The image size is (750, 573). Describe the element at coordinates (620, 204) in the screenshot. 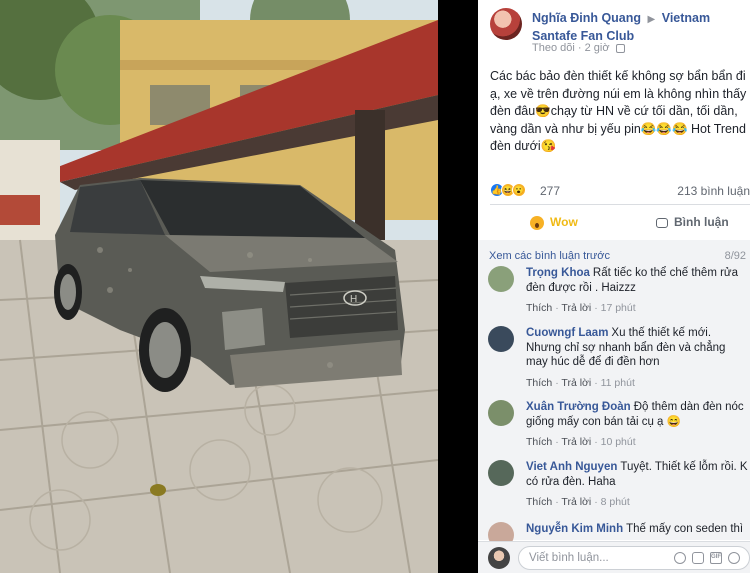

I see `divider` at that location.